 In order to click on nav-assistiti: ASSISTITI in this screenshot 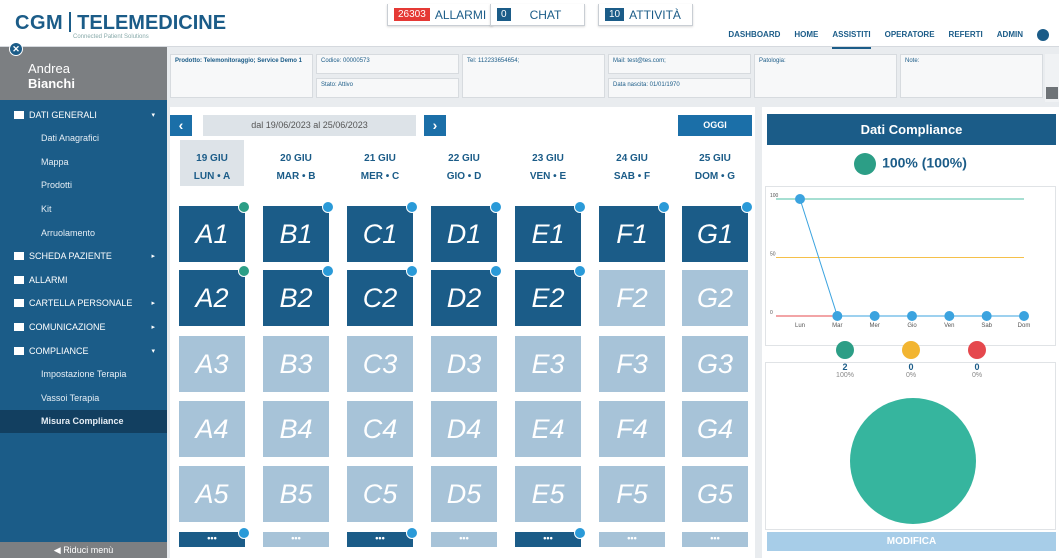, I will do `click(851, 39)`.